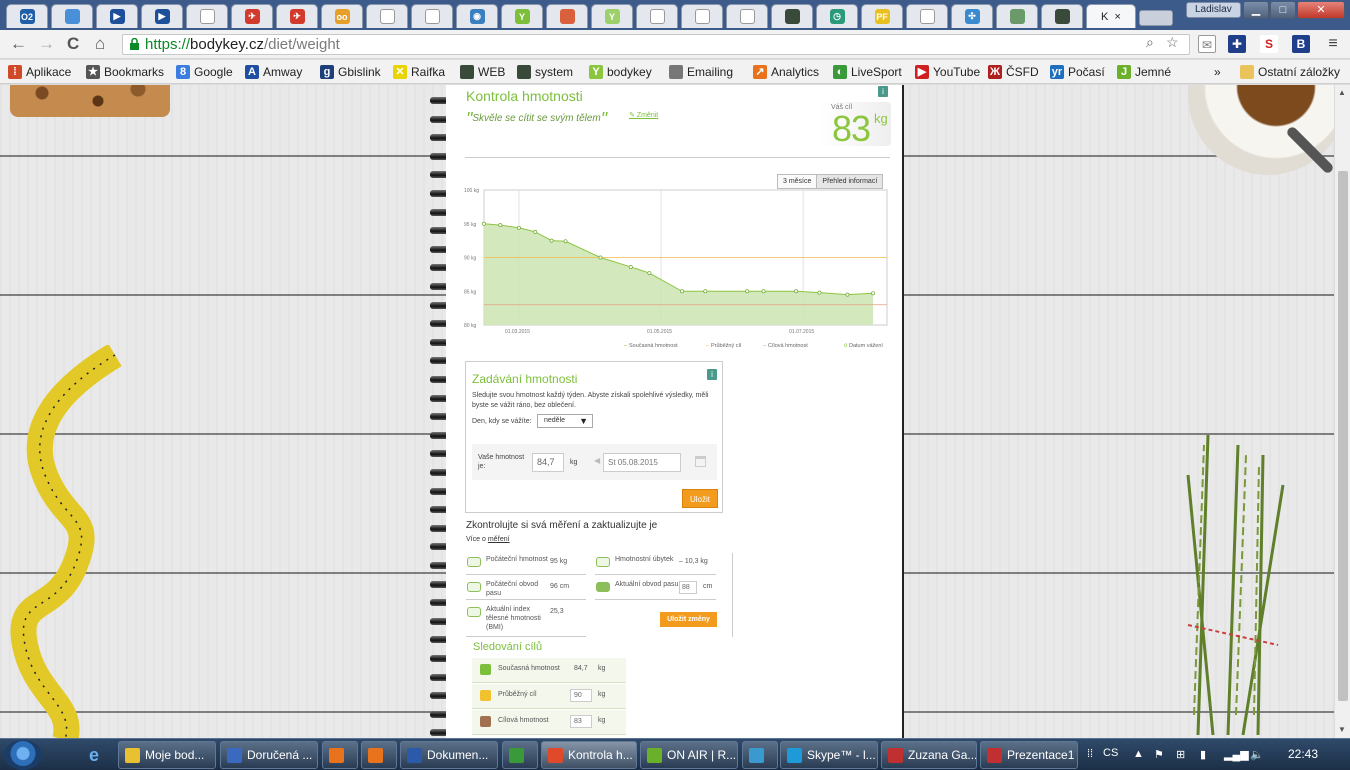  What do you see at coordinates (700, 461) in the screenshot?
I see `calendar-icon` at bounding box center [700, 461].